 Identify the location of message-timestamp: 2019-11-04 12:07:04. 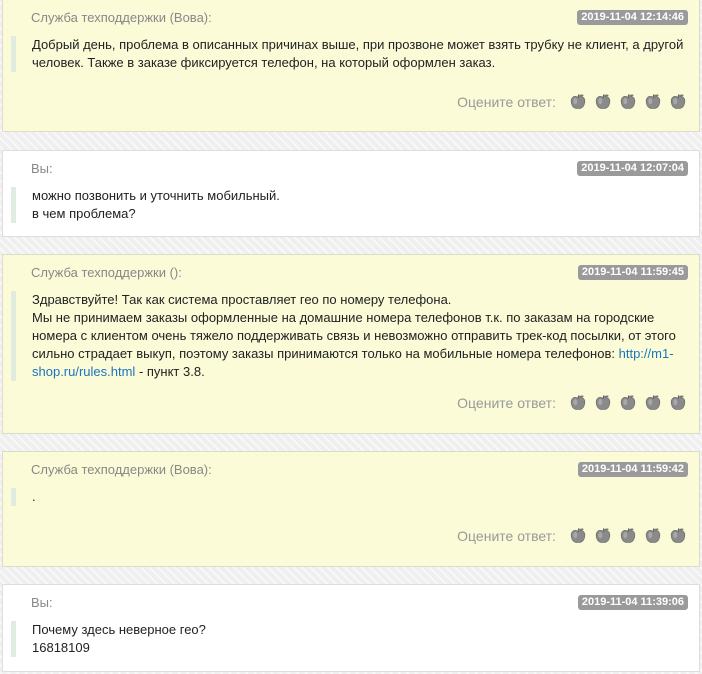
(632, 168).